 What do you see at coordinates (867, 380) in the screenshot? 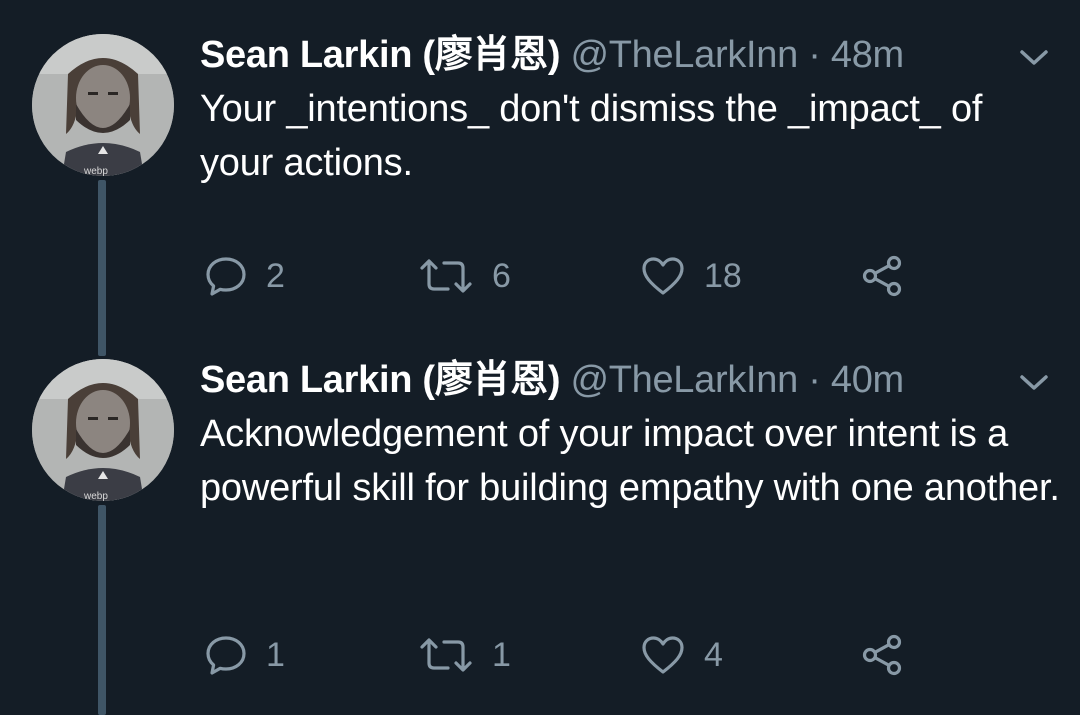
I see `timestamp: 40m` at bounding box center [867, 380].